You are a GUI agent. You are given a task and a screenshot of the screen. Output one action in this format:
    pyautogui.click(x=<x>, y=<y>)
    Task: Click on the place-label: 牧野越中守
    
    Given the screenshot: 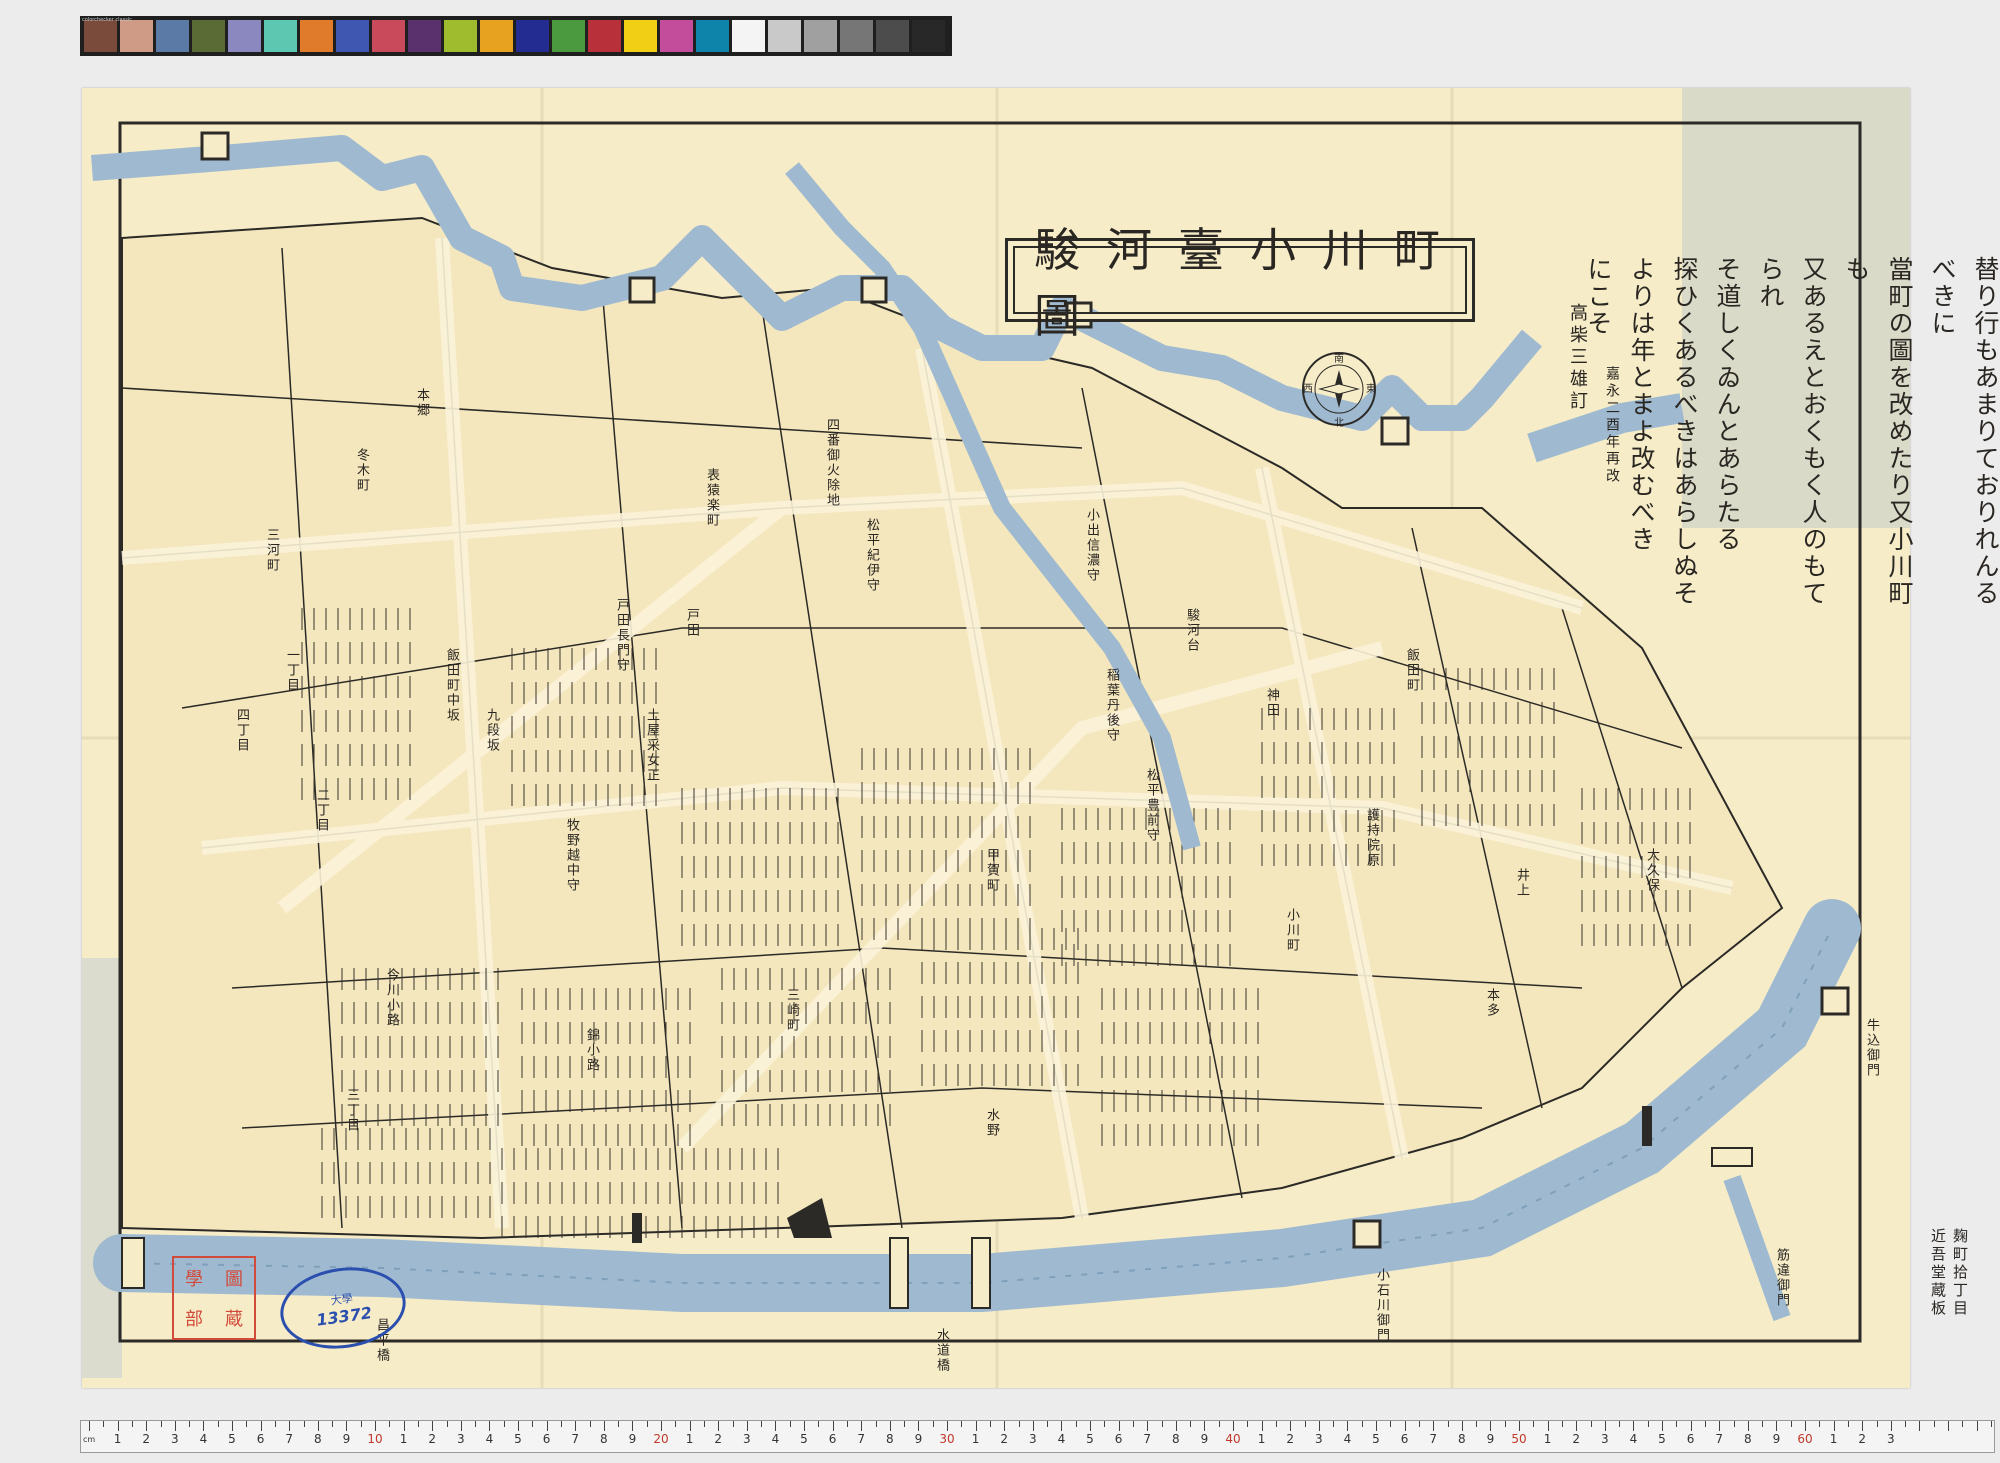 What is the action you would take?
    pyautogui.click(x=571, y=855)
    